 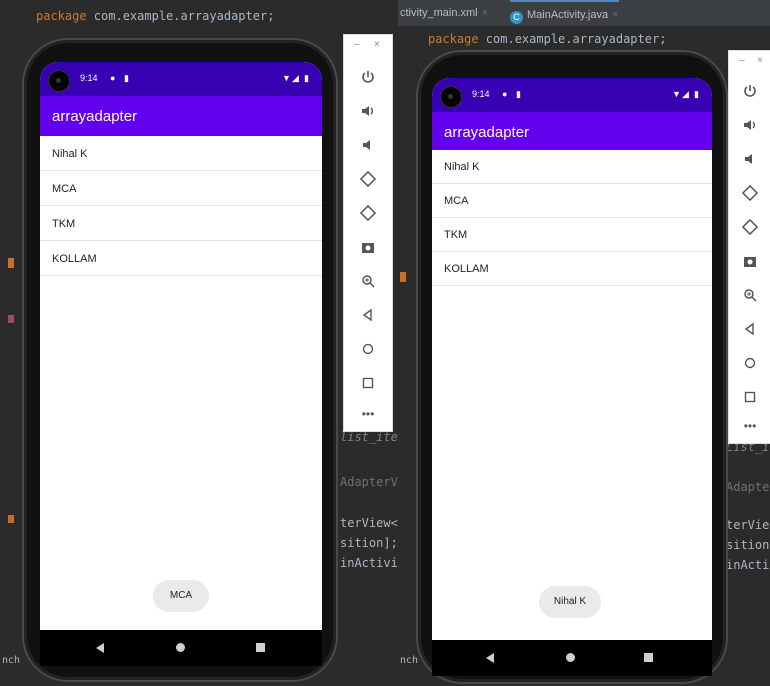 I want to click on behind-code-1: list_ite, so click(x=369, y=437).